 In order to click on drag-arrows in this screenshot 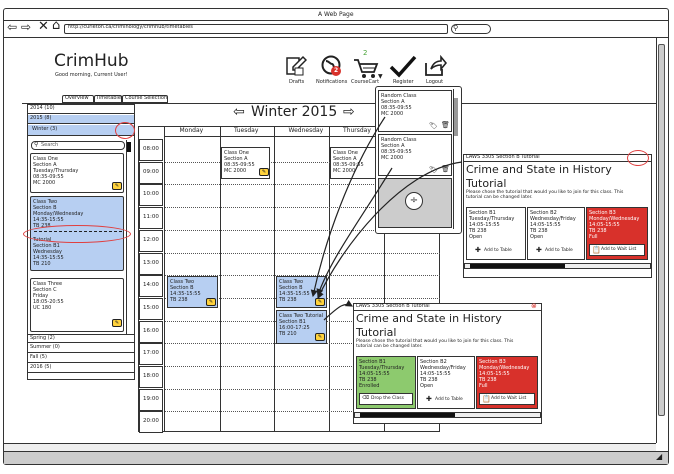, I will do `click(386, 218)`.